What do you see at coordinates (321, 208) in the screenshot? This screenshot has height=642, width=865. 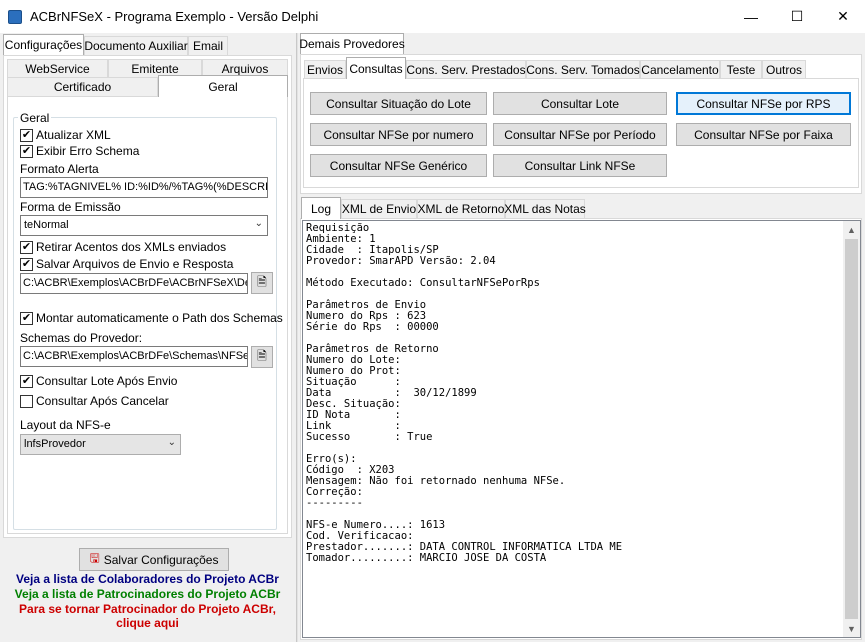 I see `tab-log: Log` at bounding box center [321, 208].